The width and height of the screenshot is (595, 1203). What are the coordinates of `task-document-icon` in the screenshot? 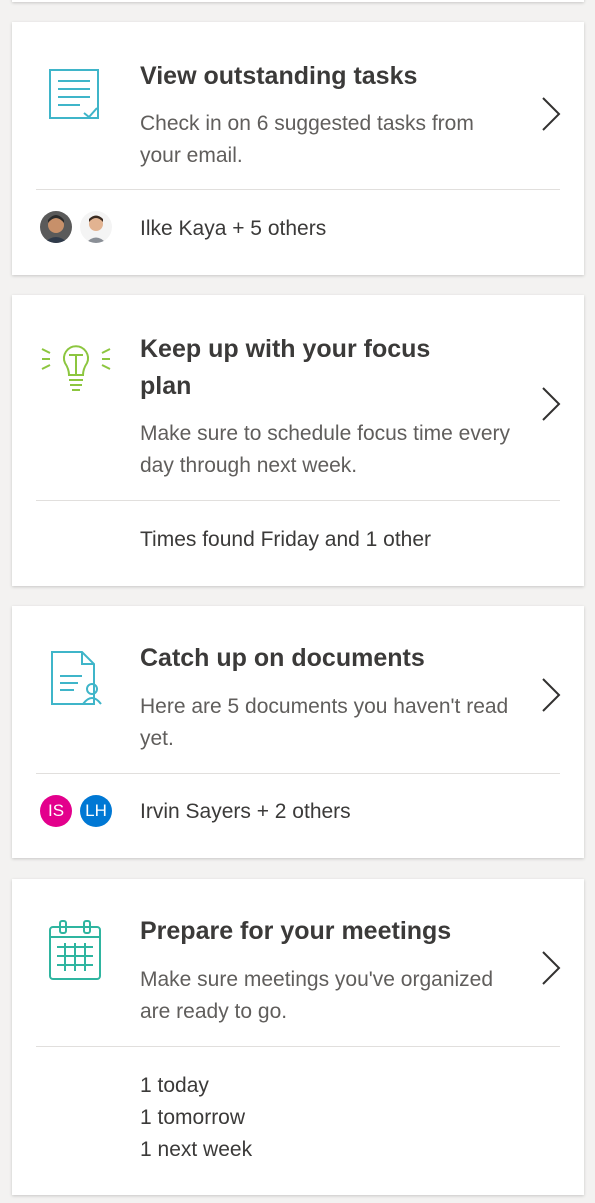 It's located at (76, 96).